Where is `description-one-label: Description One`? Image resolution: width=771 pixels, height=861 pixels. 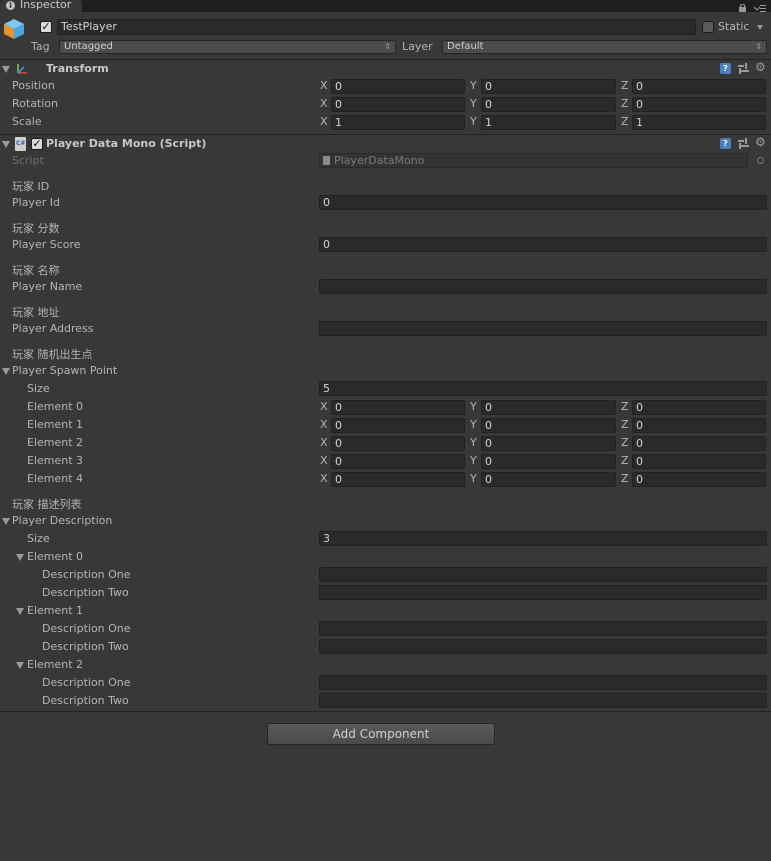 description-one-label: Description One is located at coordinates (86, 628).